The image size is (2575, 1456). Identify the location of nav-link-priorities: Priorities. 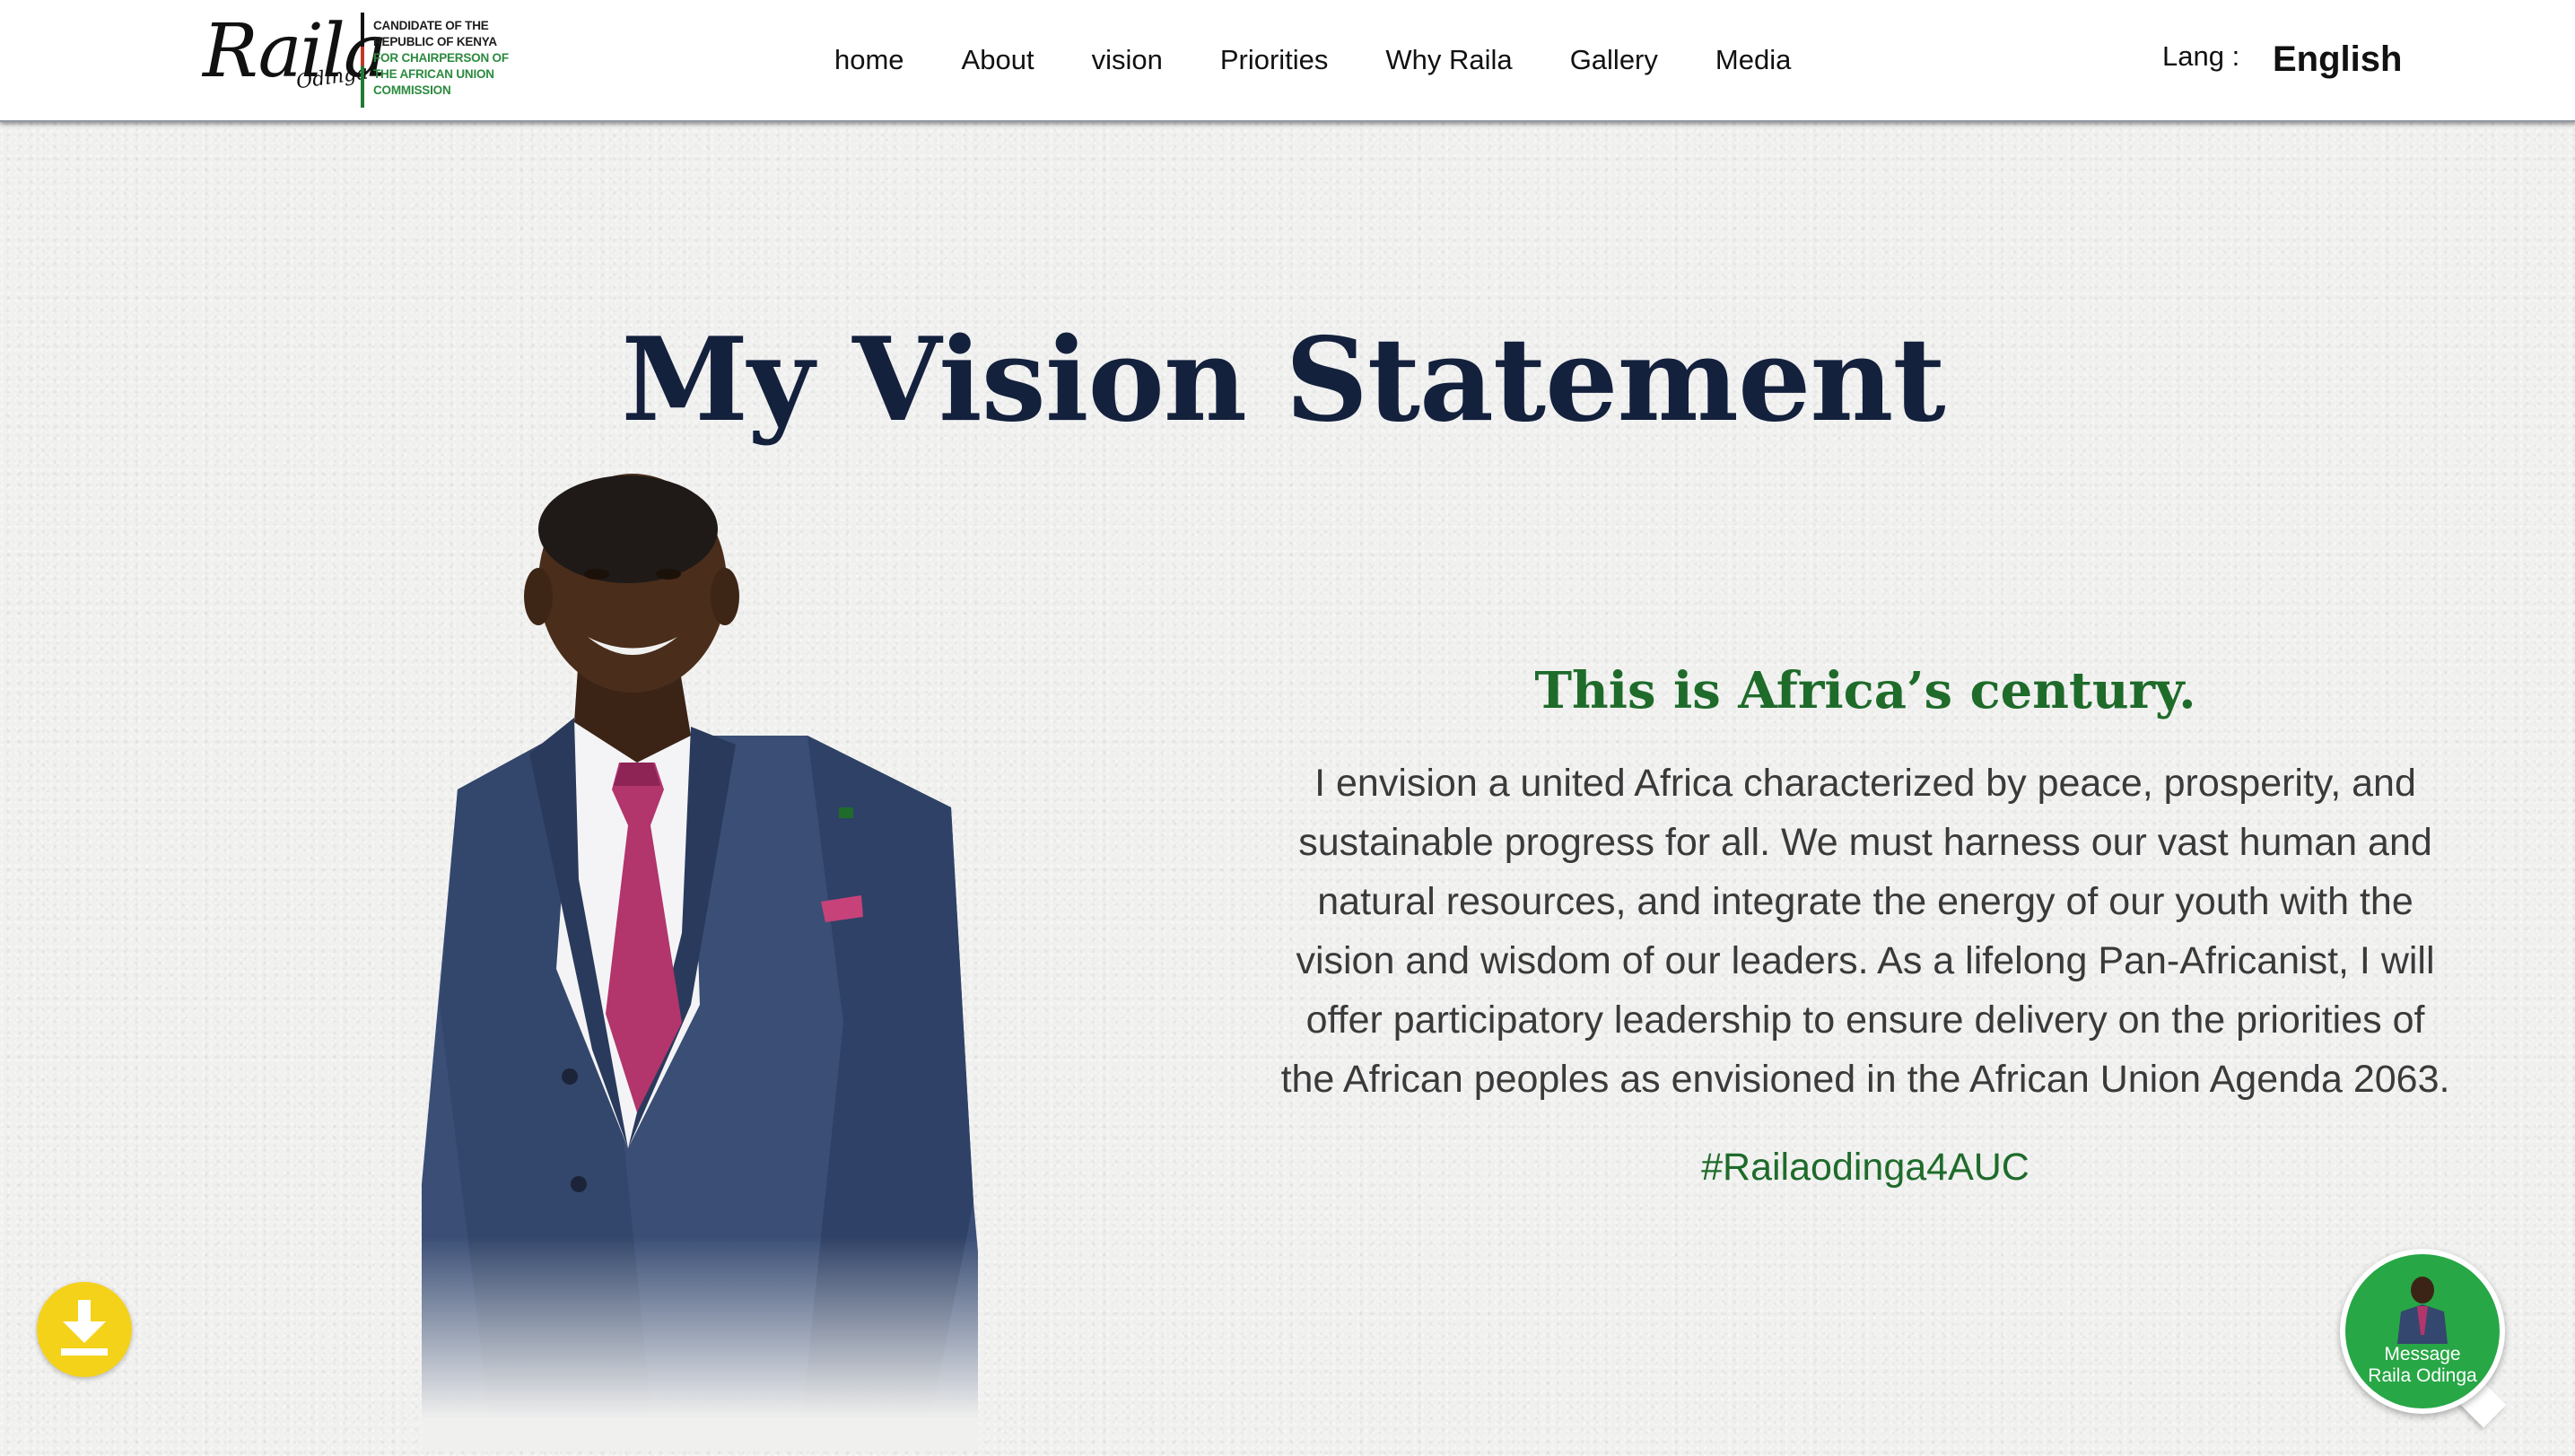
(1274, 60).